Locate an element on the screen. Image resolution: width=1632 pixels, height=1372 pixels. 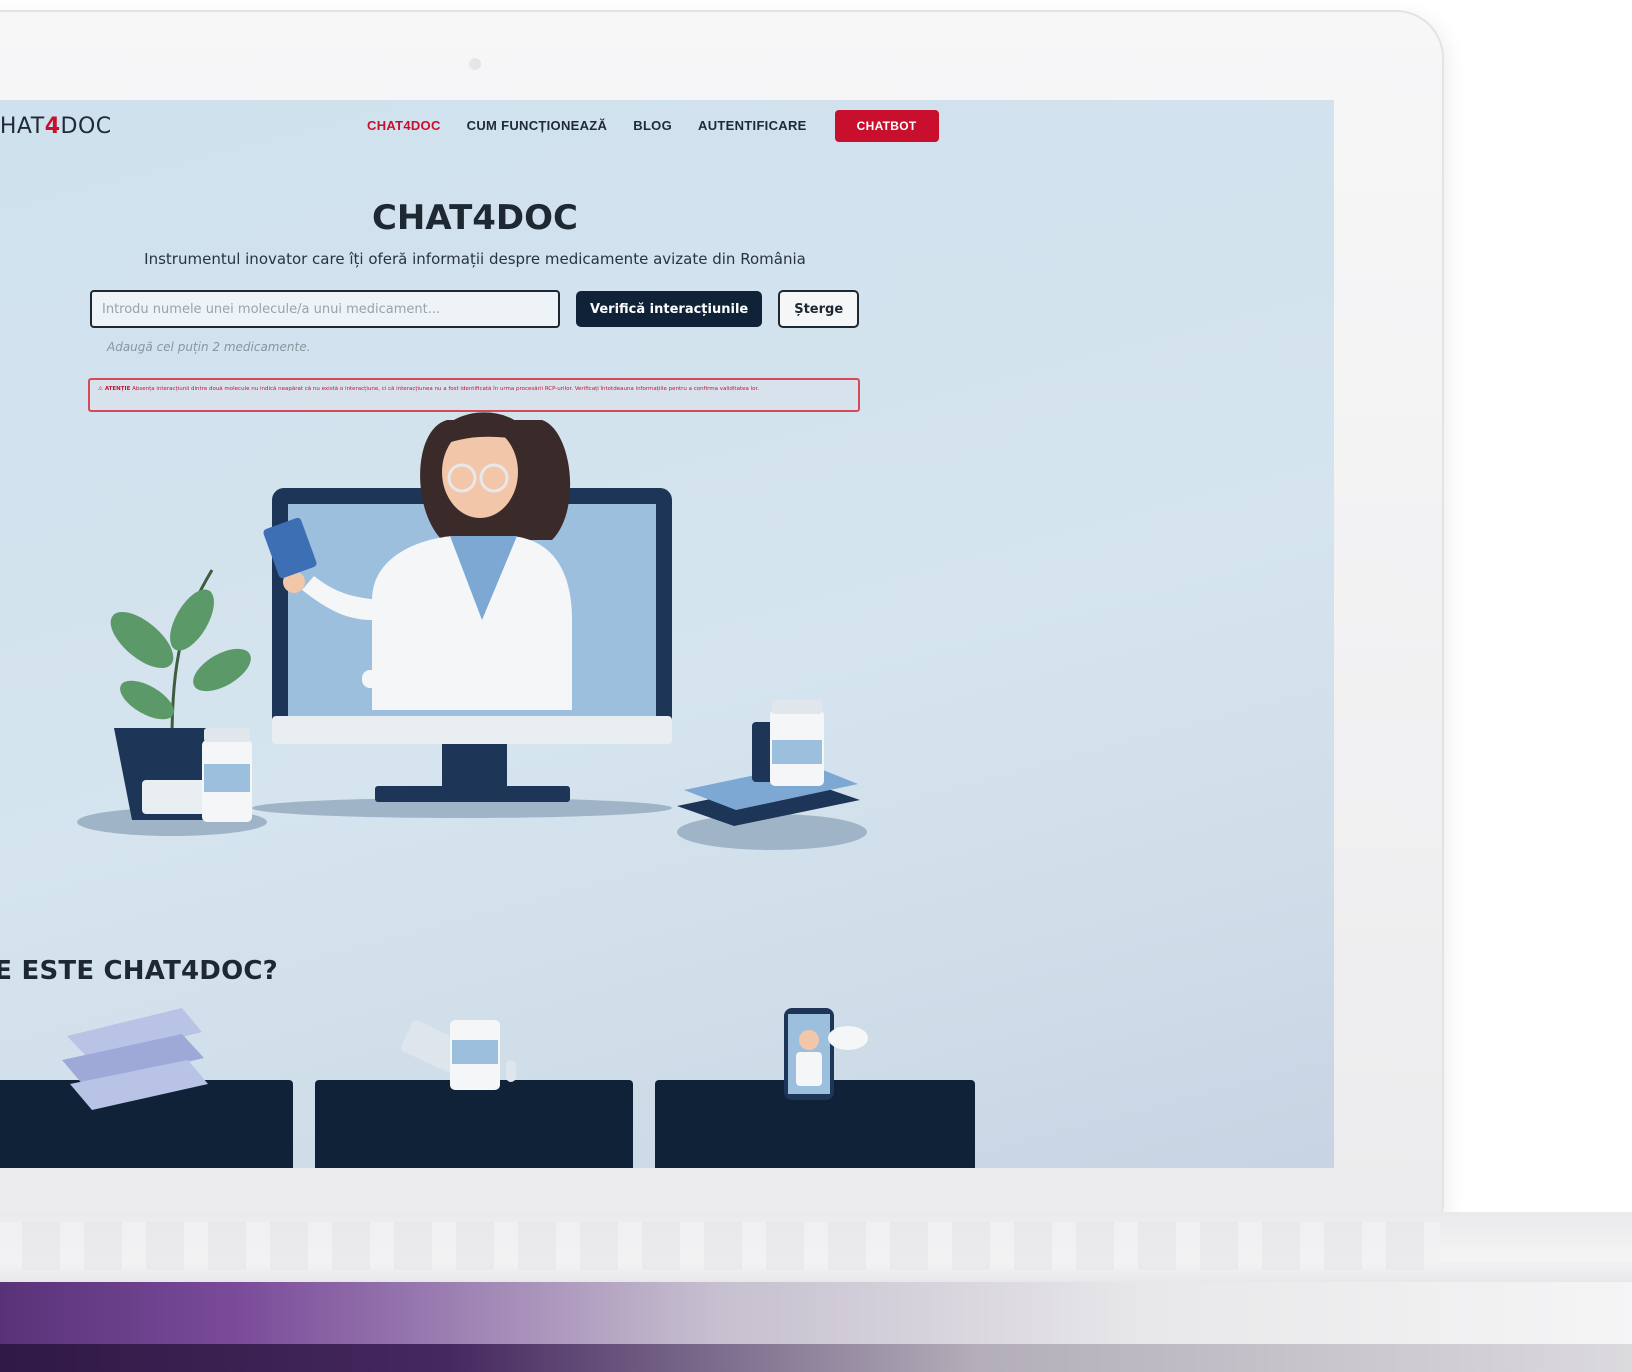
glasses-left is located at coordinates (462, 478).